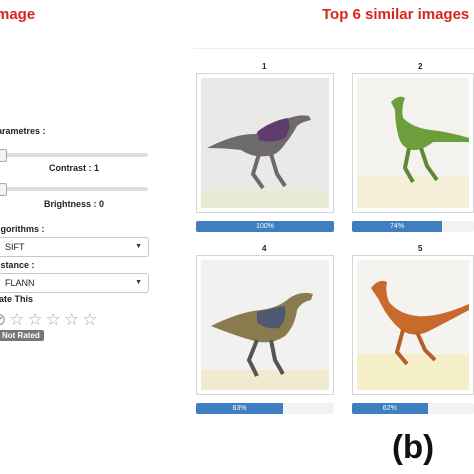 The width and height of the screenshot is (474, 474). I want to click on brightness-slider, so click(74, 189).